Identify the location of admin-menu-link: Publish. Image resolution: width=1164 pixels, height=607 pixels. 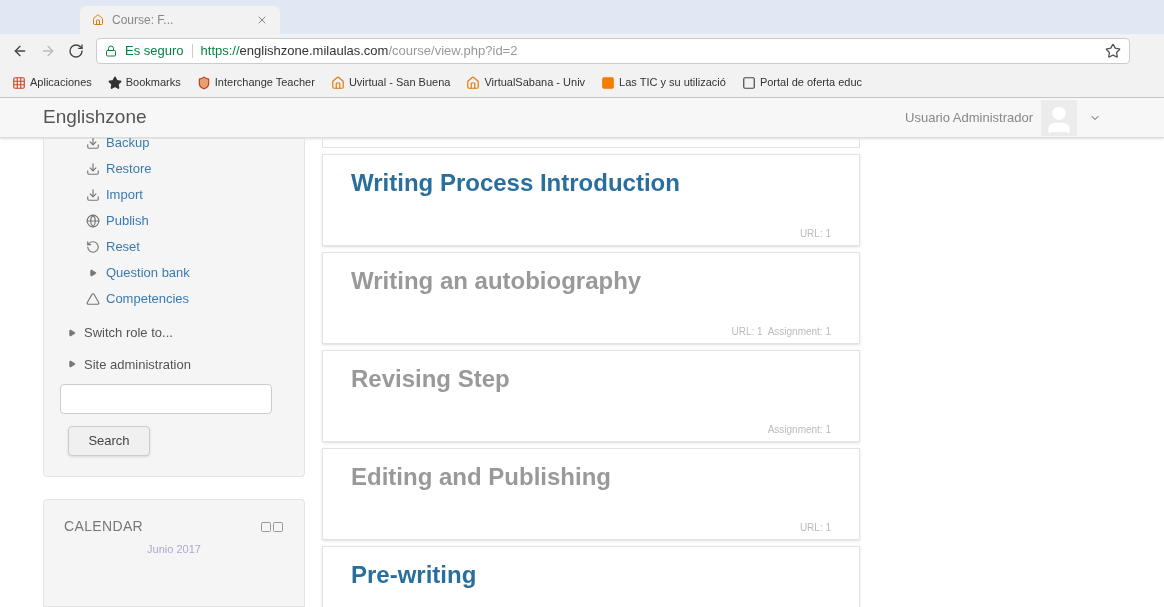
(183, 221).